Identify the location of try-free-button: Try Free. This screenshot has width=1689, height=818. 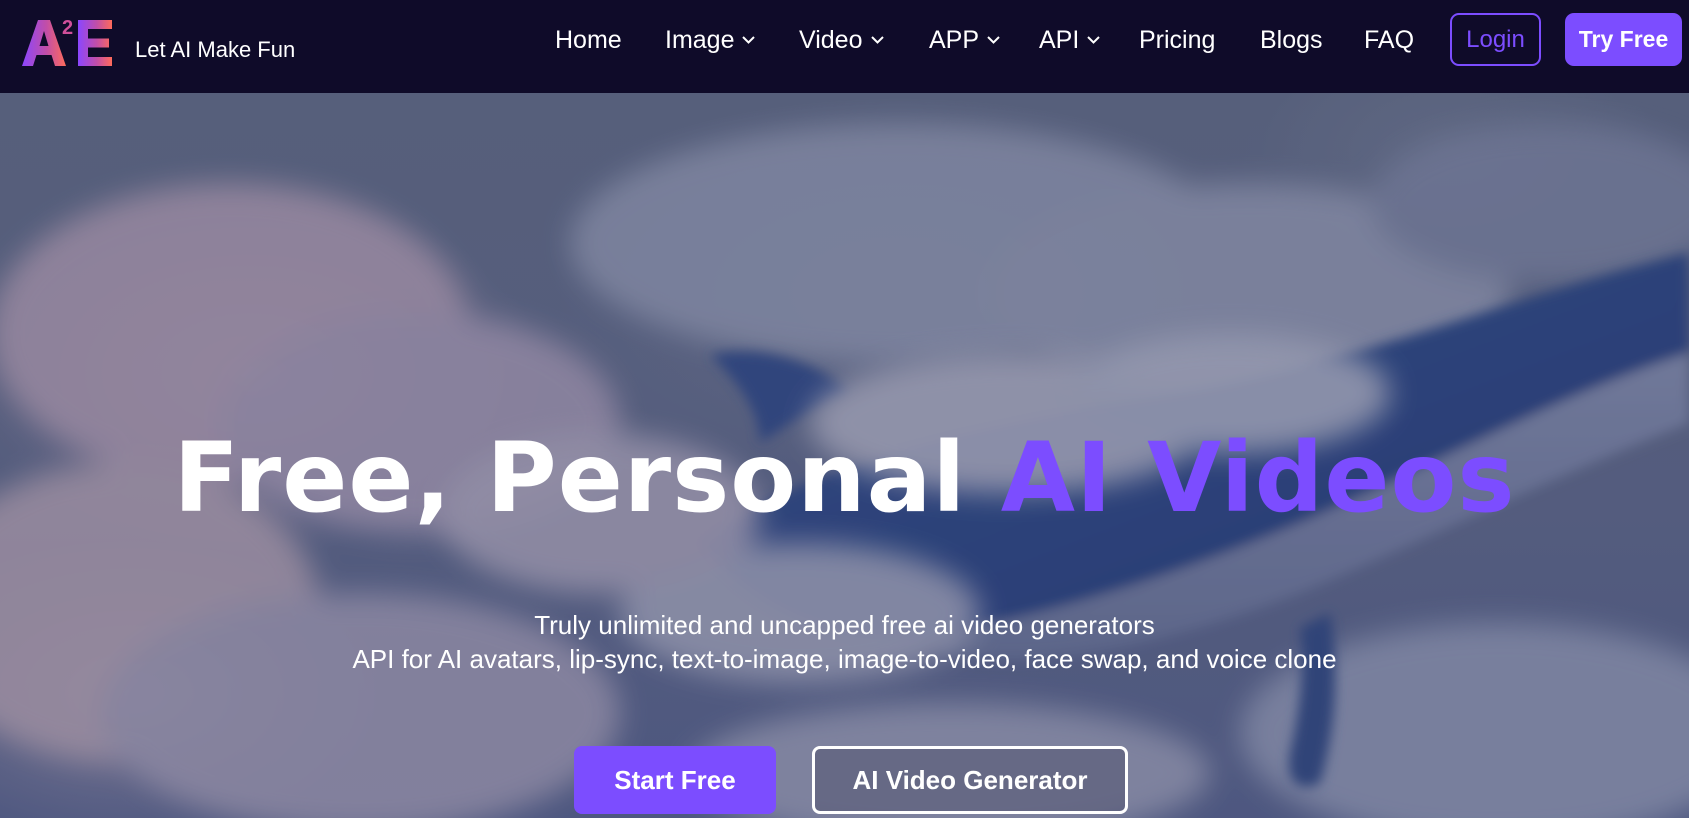
(1623, 39).